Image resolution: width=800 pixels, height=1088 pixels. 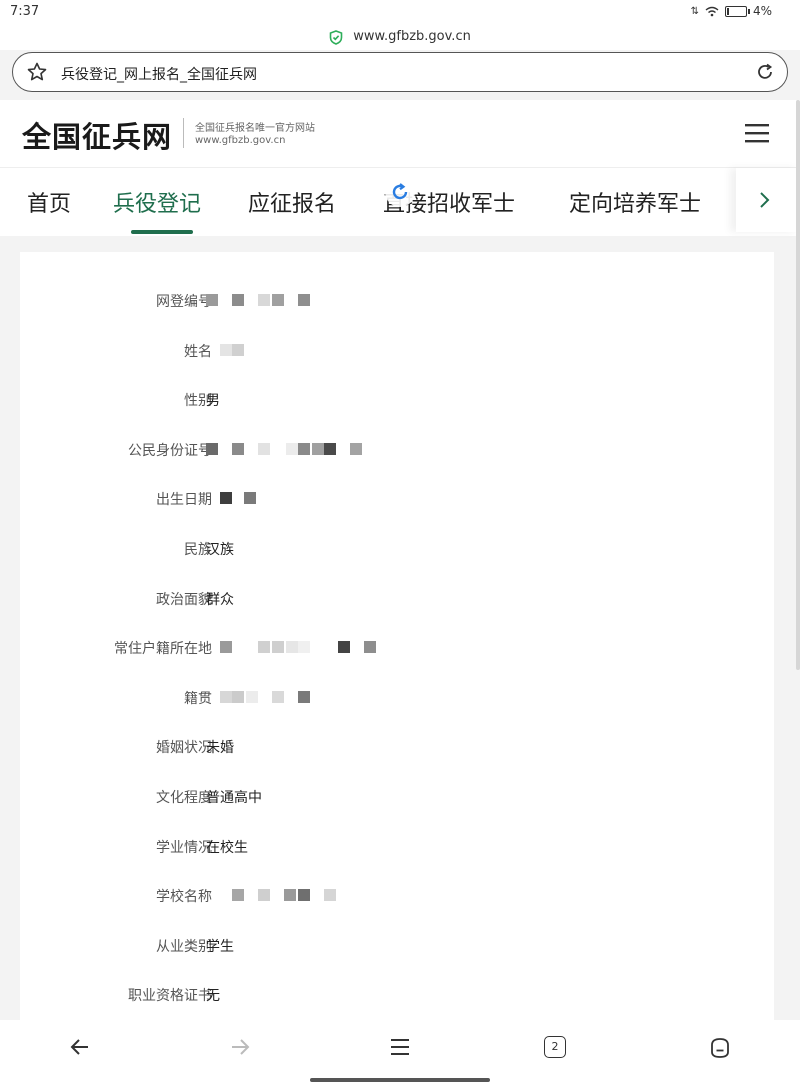 I want to click on info-value: 男, so click(x=213, y=401).